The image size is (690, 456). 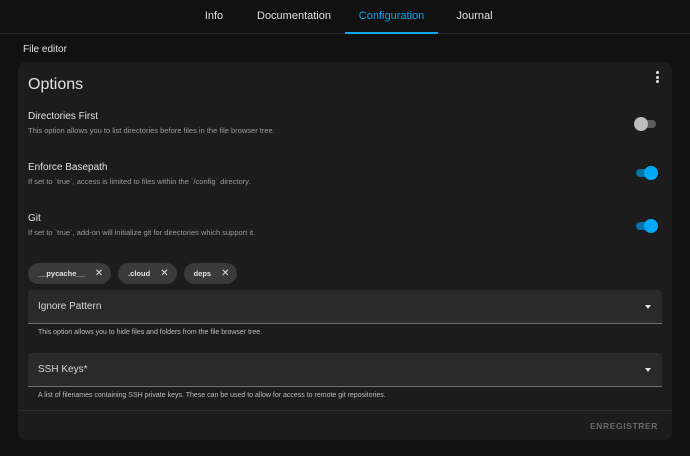 What do you see at coordinates (68, 167) in the screenshot?
I see `option-title: Enforce Basepath` at bounding box center [68, 167].